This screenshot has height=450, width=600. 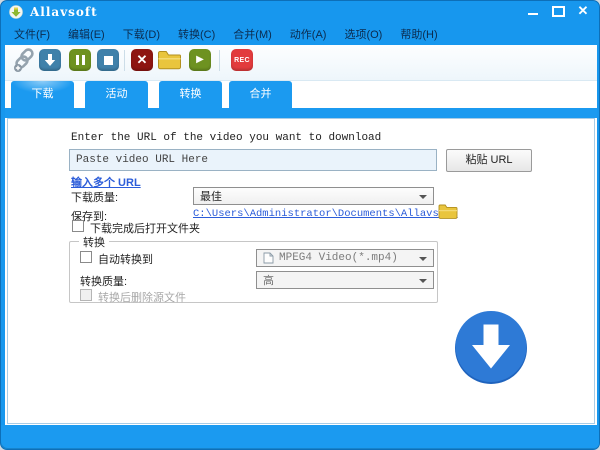 What do you see at coordinates (16, 12) in the screenshot?
I see `app-logo-icon` at bounding box center [16, 12].